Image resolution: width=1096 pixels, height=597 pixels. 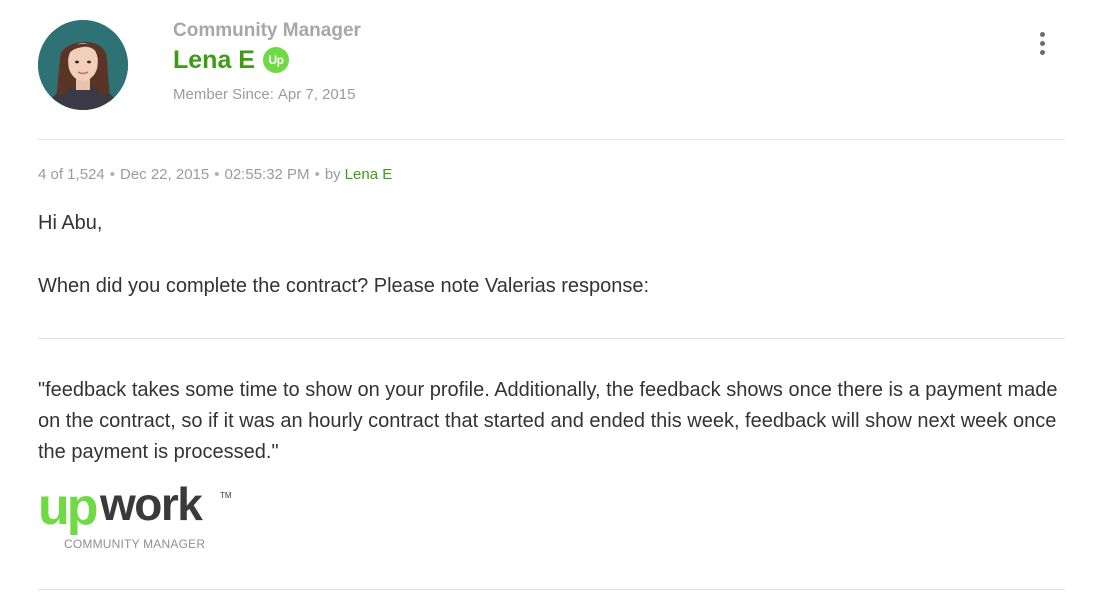 What do you see at coordinates (332, 174) in the screenshot?
I see `by-label: by` at bounding box center [332, 174].